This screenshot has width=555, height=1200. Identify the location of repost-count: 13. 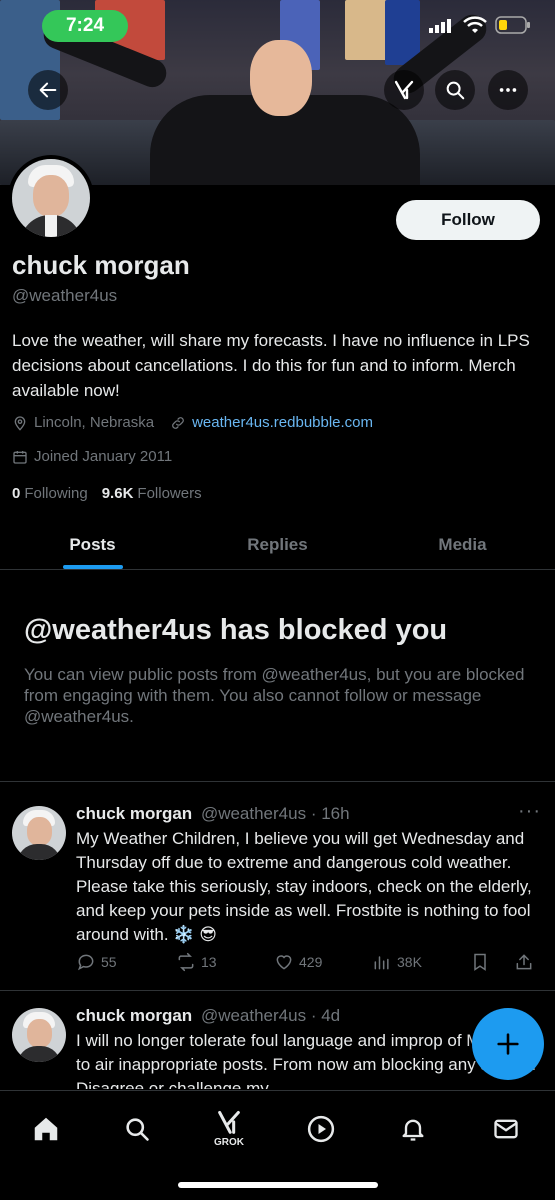
(209, 962).